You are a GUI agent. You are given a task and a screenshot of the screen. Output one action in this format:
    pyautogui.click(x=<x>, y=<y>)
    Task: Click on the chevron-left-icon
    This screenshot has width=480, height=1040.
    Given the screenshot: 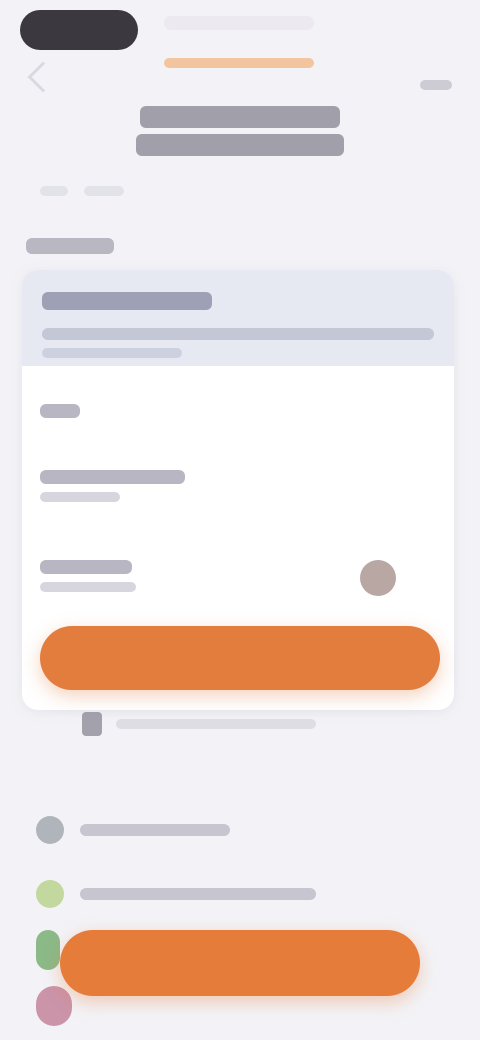 What is the action you would take?
    pyautogui.click(x=43, y=77)
    